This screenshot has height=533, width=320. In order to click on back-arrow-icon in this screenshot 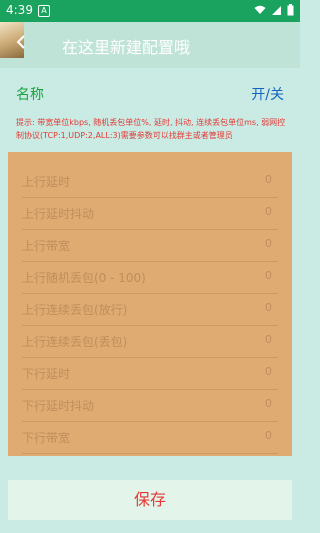, I will do `click(22, 42)`.